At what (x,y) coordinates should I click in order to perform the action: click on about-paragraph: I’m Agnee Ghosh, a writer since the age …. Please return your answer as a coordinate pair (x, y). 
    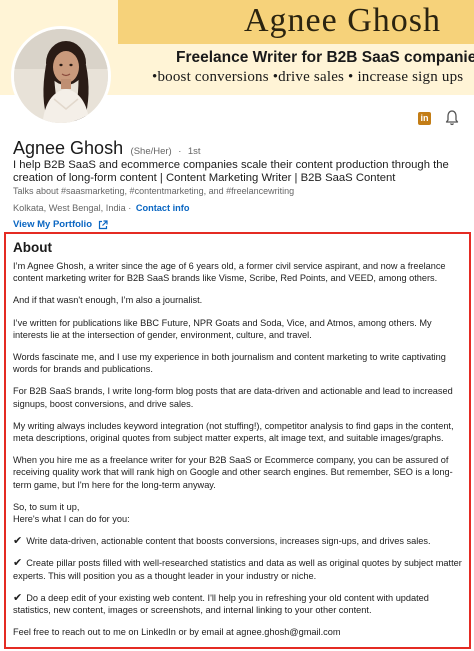
    Looking at the image, I should click on (229, 272).